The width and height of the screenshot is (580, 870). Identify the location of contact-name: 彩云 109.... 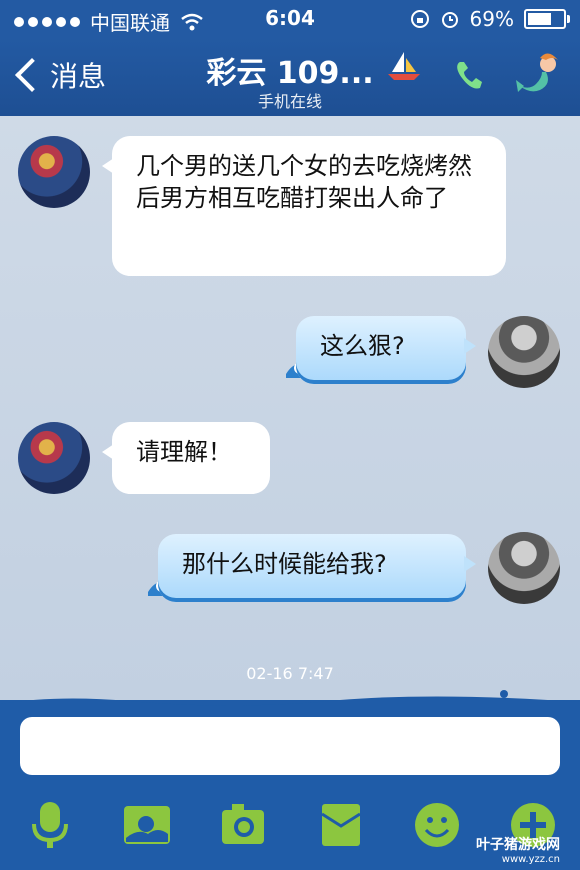
(290, 73).